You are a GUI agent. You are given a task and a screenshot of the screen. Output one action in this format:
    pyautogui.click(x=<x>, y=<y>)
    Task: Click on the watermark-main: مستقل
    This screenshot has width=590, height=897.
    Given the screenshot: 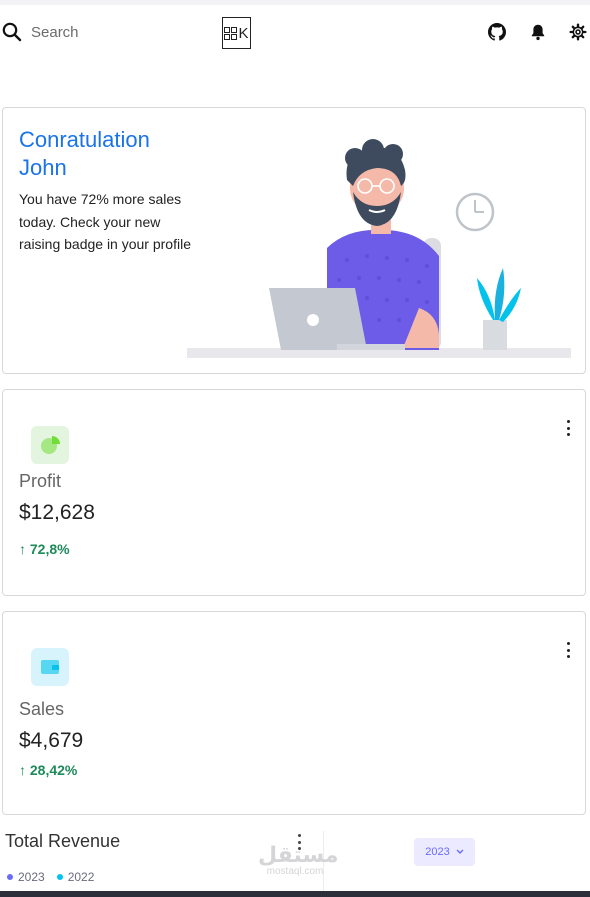 What is the action you would take?
    pyautogui.click(x=298, y=854)
    